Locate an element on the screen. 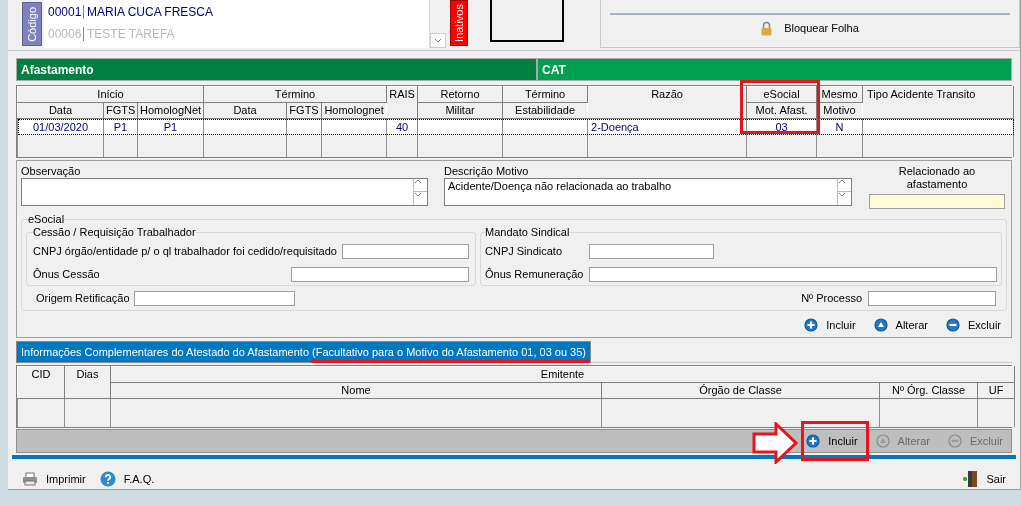 This screenshot has width=1021, height=506. column-header: Retorno is located at coordinates (460, 94).